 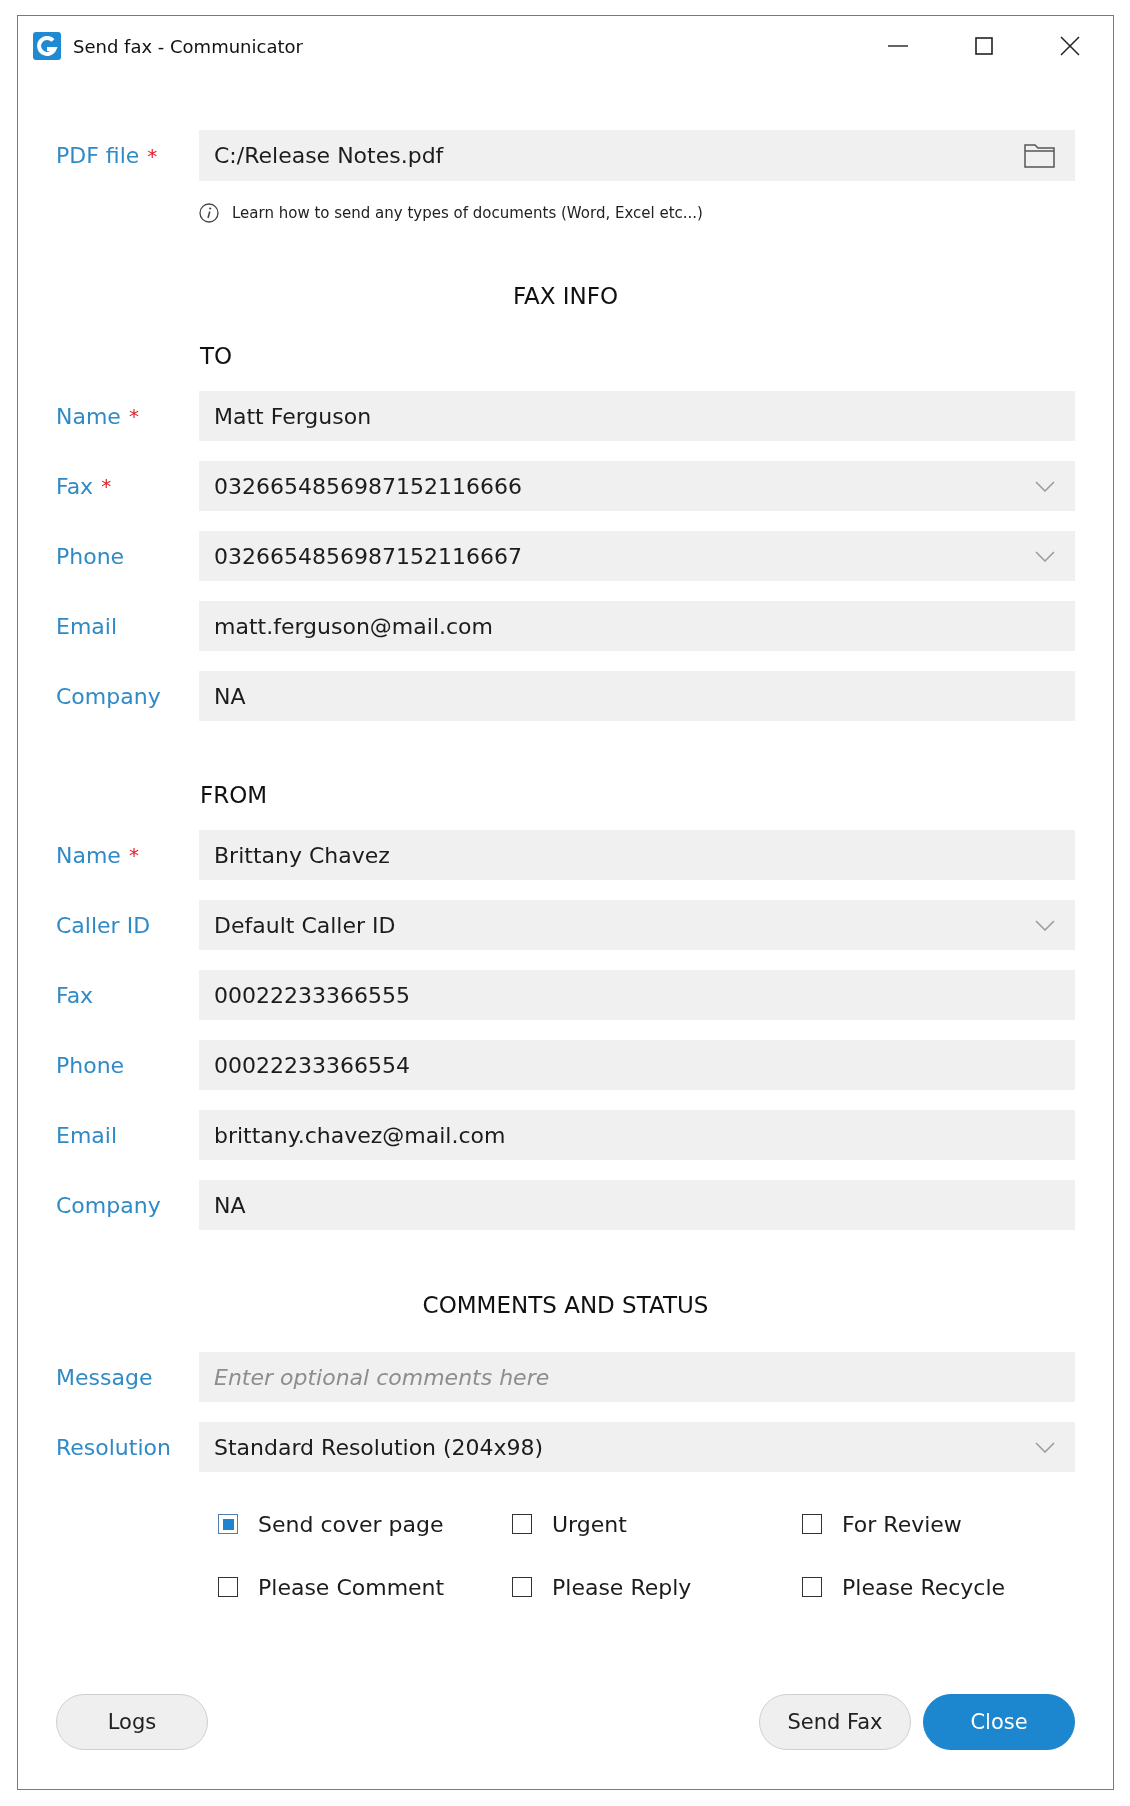 I want to click on field-label: PDF file, so click(x=98, y=155).